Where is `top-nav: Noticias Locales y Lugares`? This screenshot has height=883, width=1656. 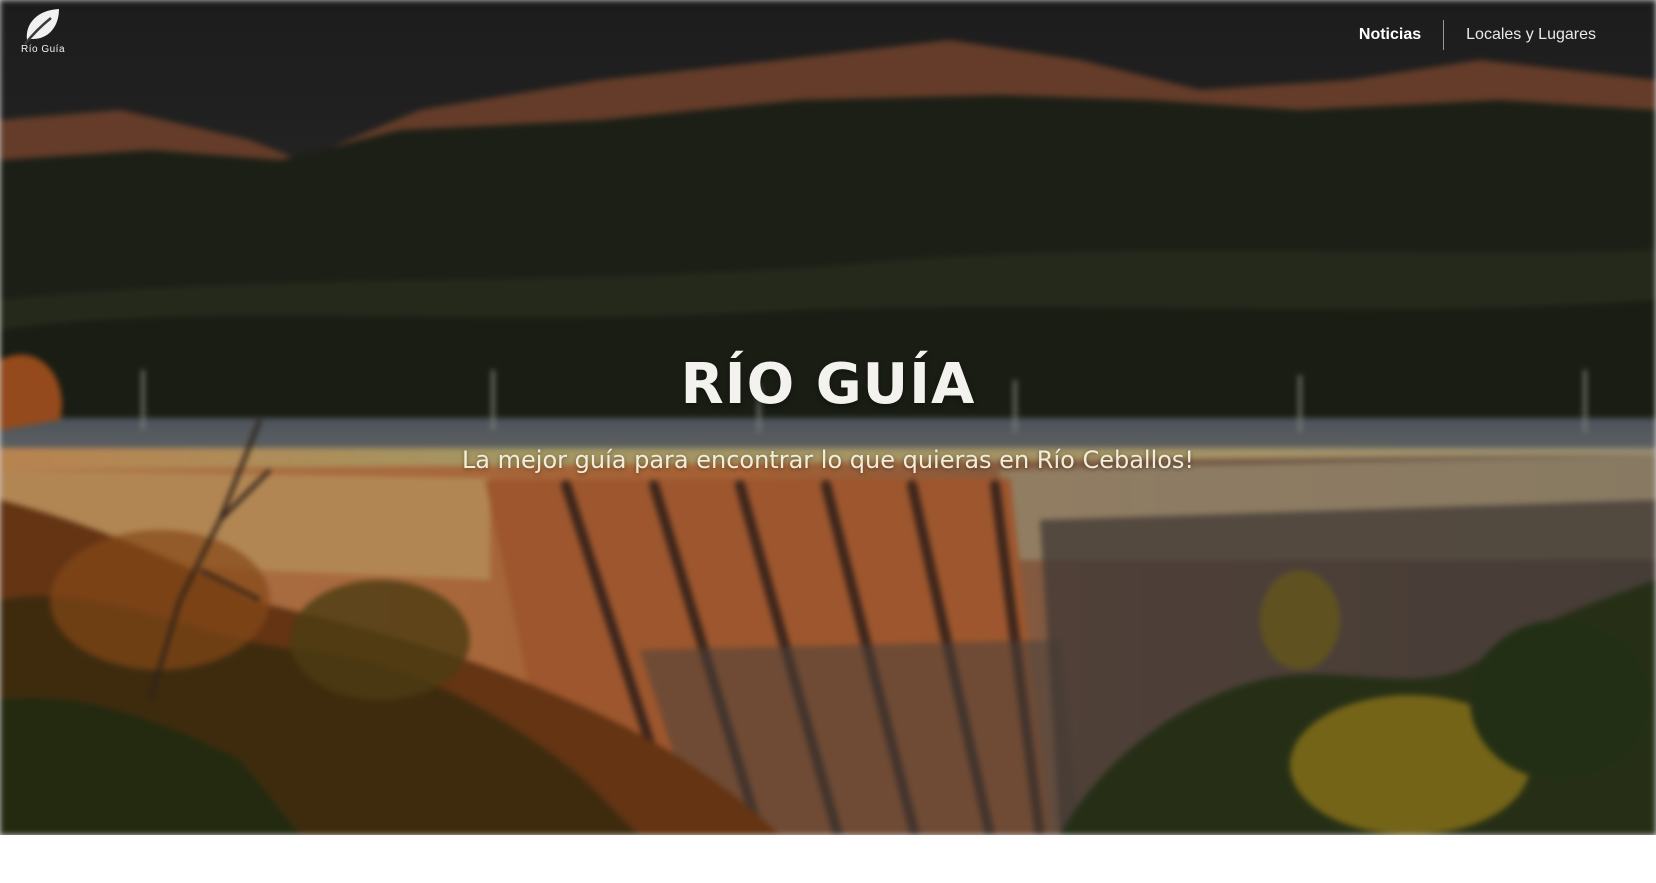
top-nav: Noticias Locales y Lugares is located at coordinates (1477, 35).